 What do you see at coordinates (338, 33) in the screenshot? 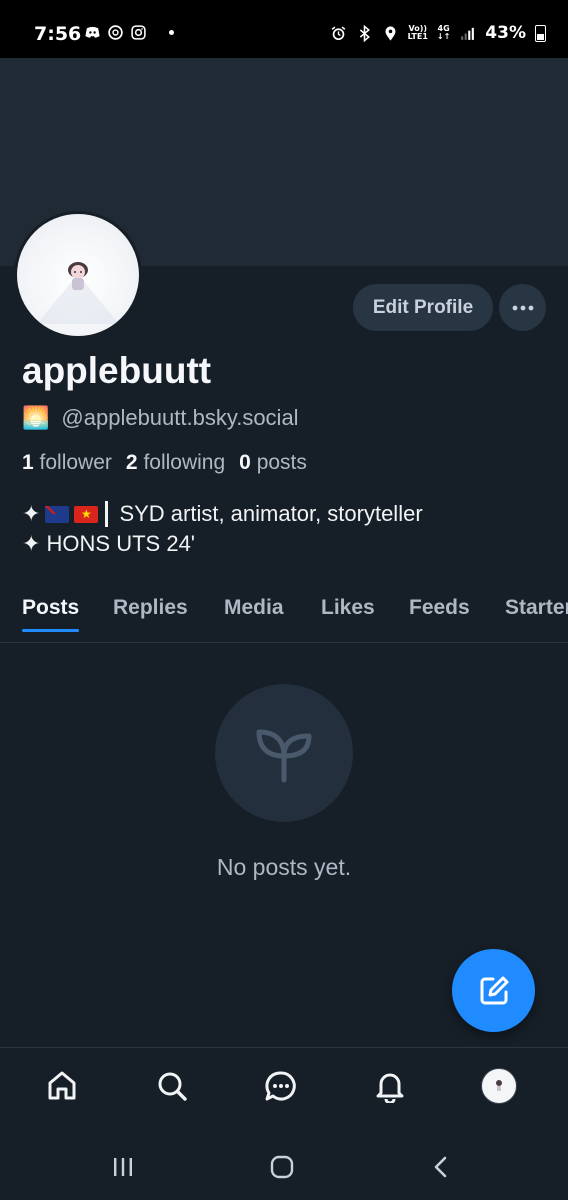
I see `alarm-icon` at bounding box center [338, 33].